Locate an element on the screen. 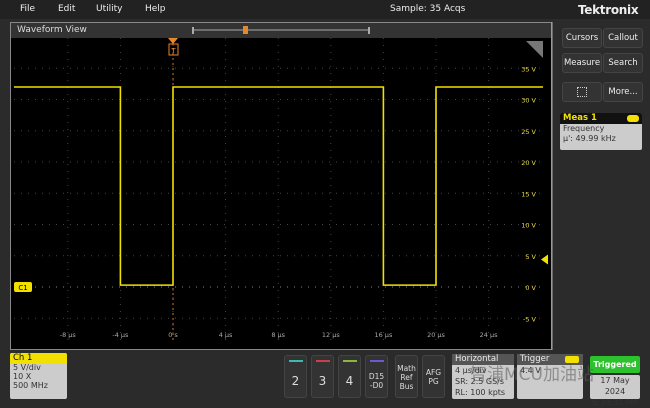 The height and width of the screenshot is (408, 650). x-tick-label: -4 µs is located at coordinates (120, 335).